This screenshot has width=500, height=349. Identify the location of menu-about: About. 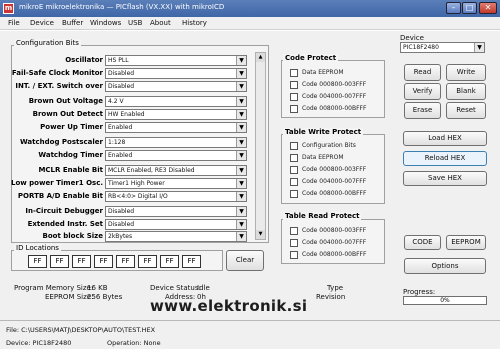
(160, 23).